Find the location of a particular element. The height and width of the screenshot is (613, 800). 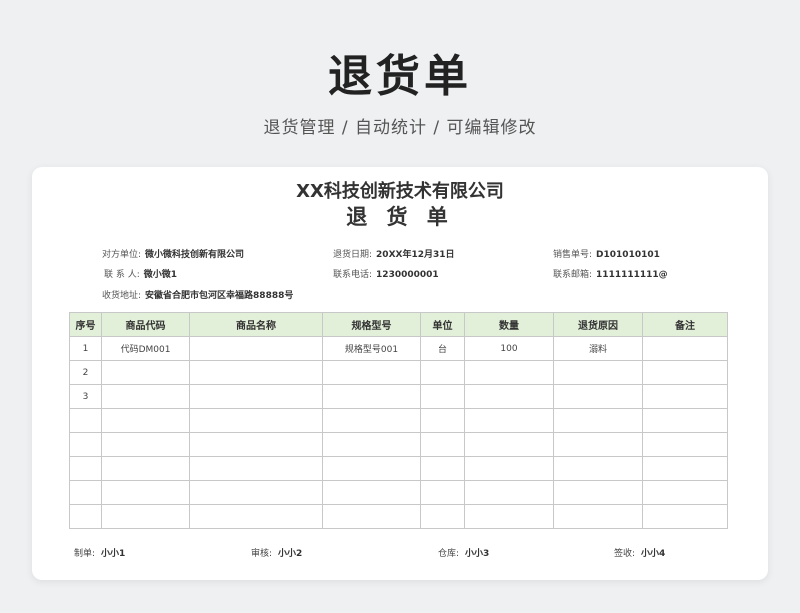

table-header-row: 序号 商品代码 商品名称 规格型号 单位 数量 退货原因 备注 is located at coordinates (398, 324).